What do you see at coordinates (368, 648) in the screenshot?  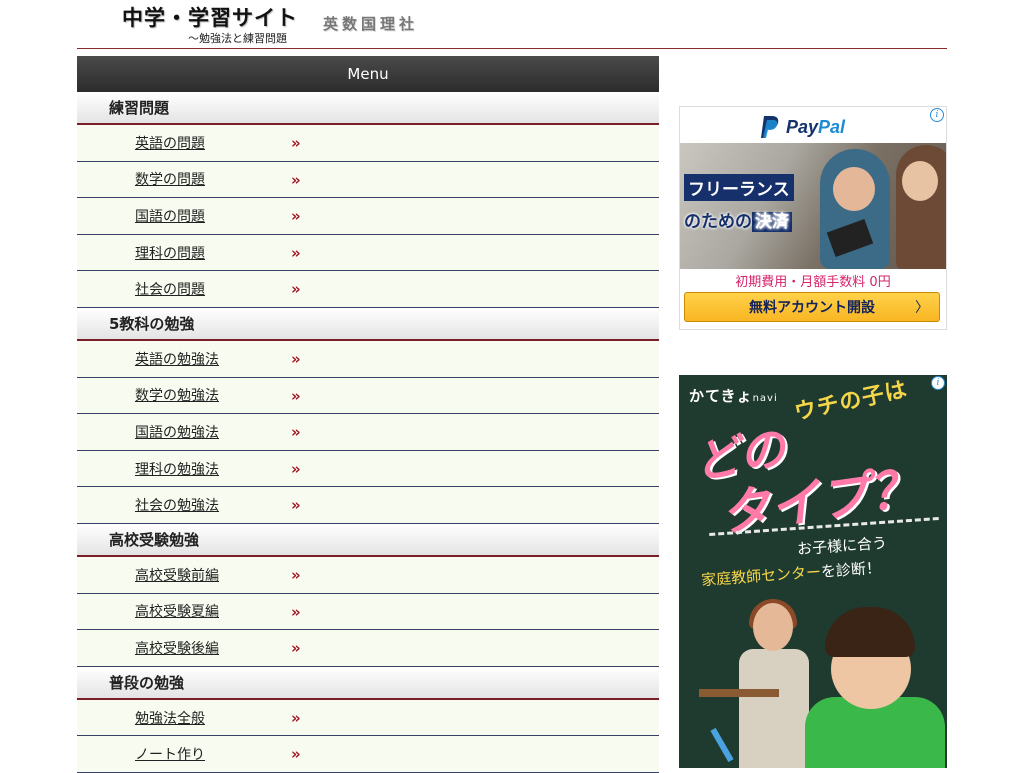 I see `menu-item: 高校受験後編 »` at bounding box center [368, 648].